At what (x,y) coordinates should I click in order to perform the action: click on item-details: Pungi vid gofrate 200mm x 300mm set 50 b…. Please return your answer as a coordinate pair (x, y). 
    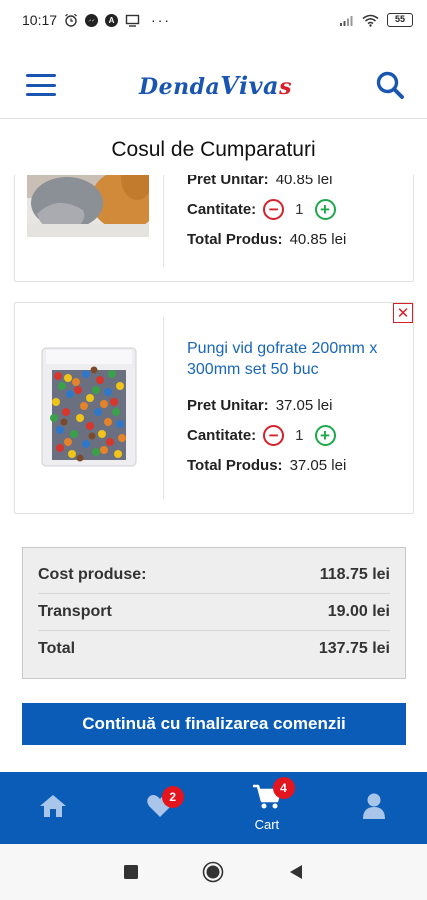
    Looking at the image, I should click on (294, 409).